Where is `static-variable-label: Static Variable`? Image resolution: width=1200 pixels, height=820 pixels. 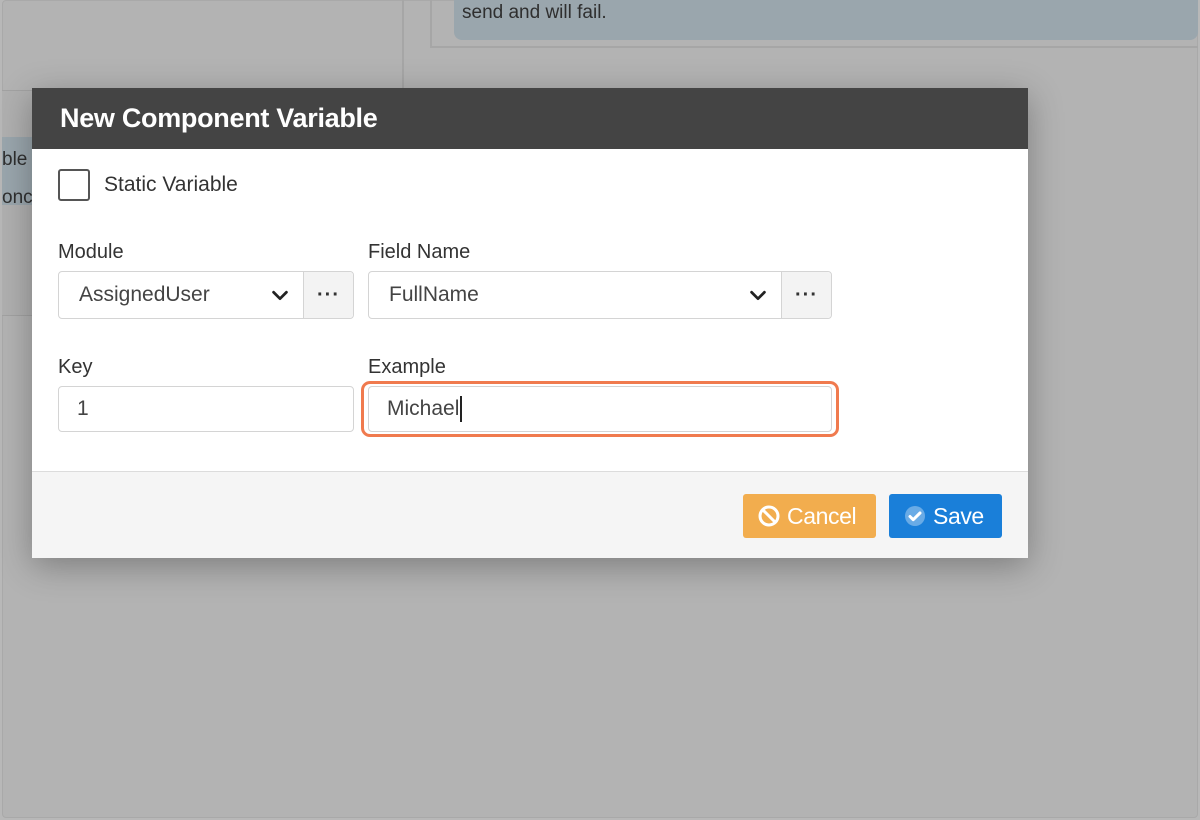
static-variable-label: Static Variable is located at coordinates (171, 185).